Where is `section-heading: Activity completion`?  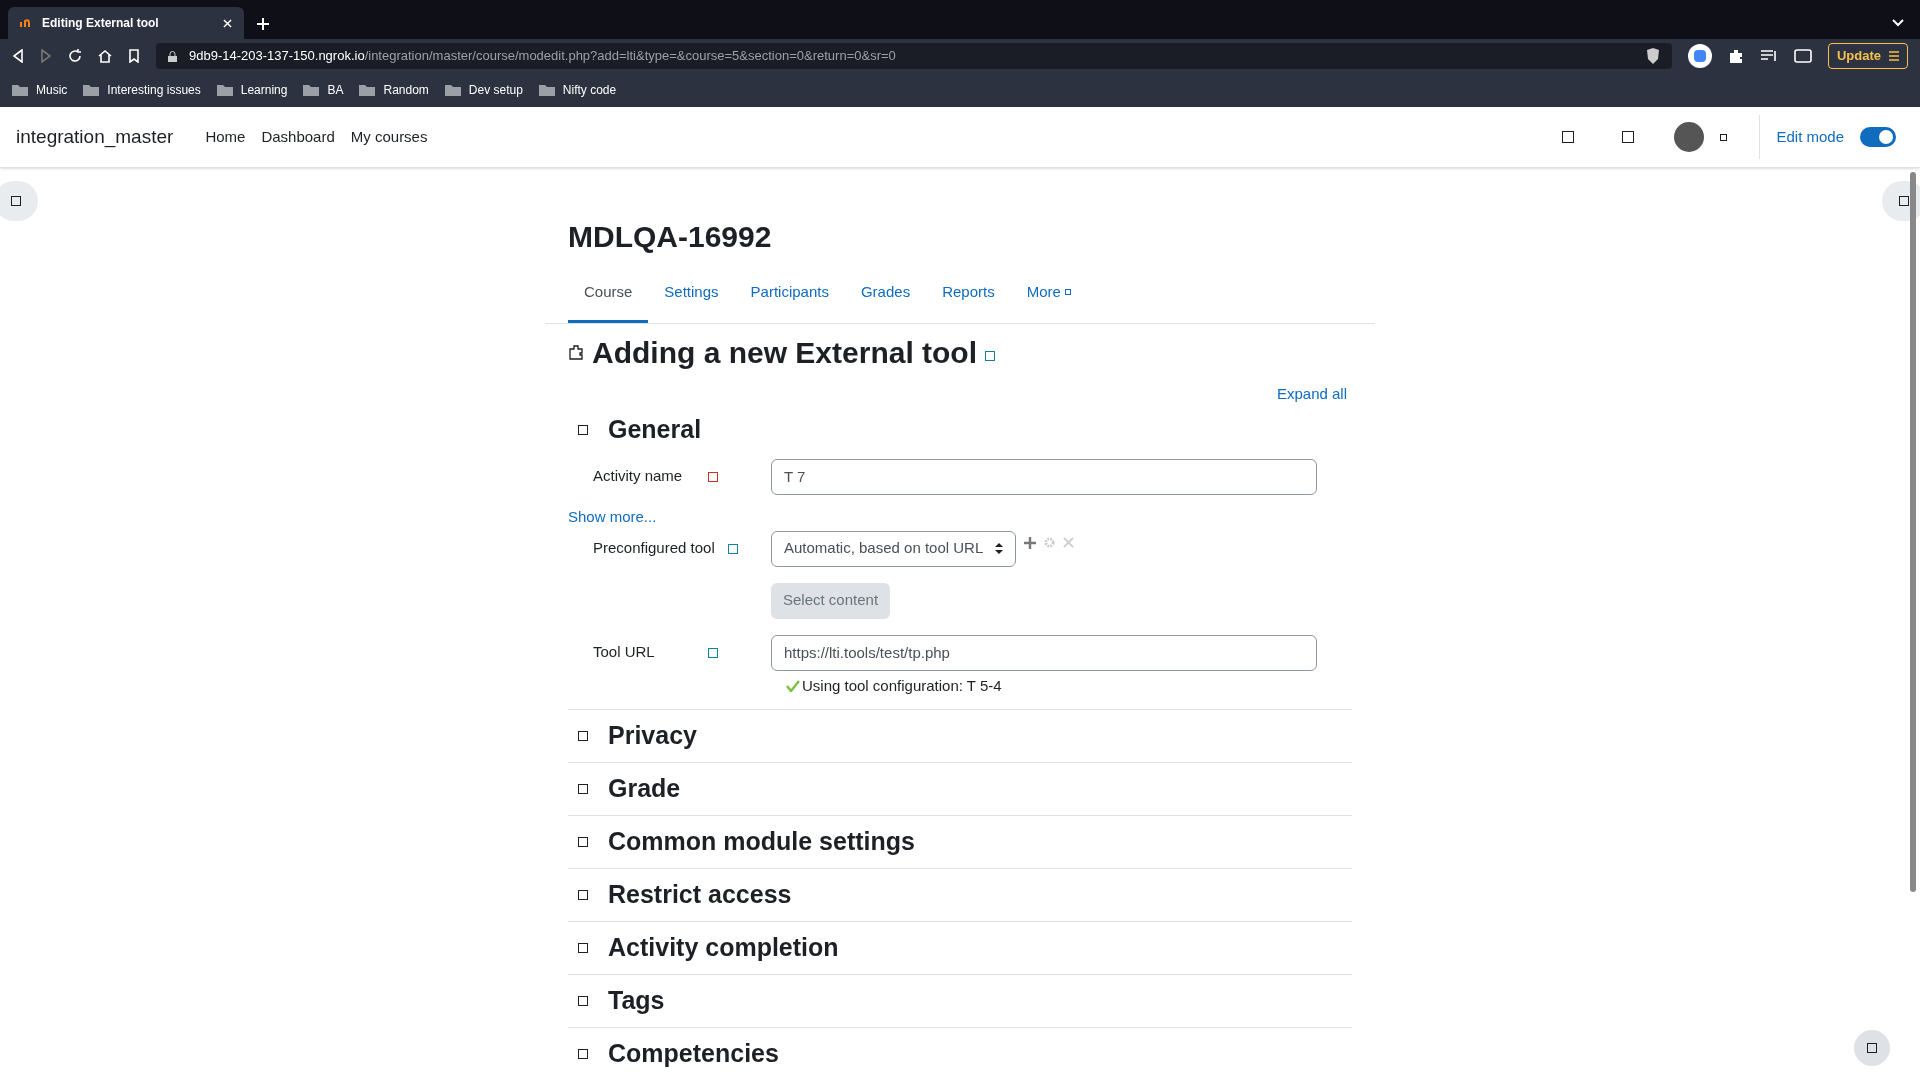
section-heading: Activity completion is located at coordinates (723, 948).